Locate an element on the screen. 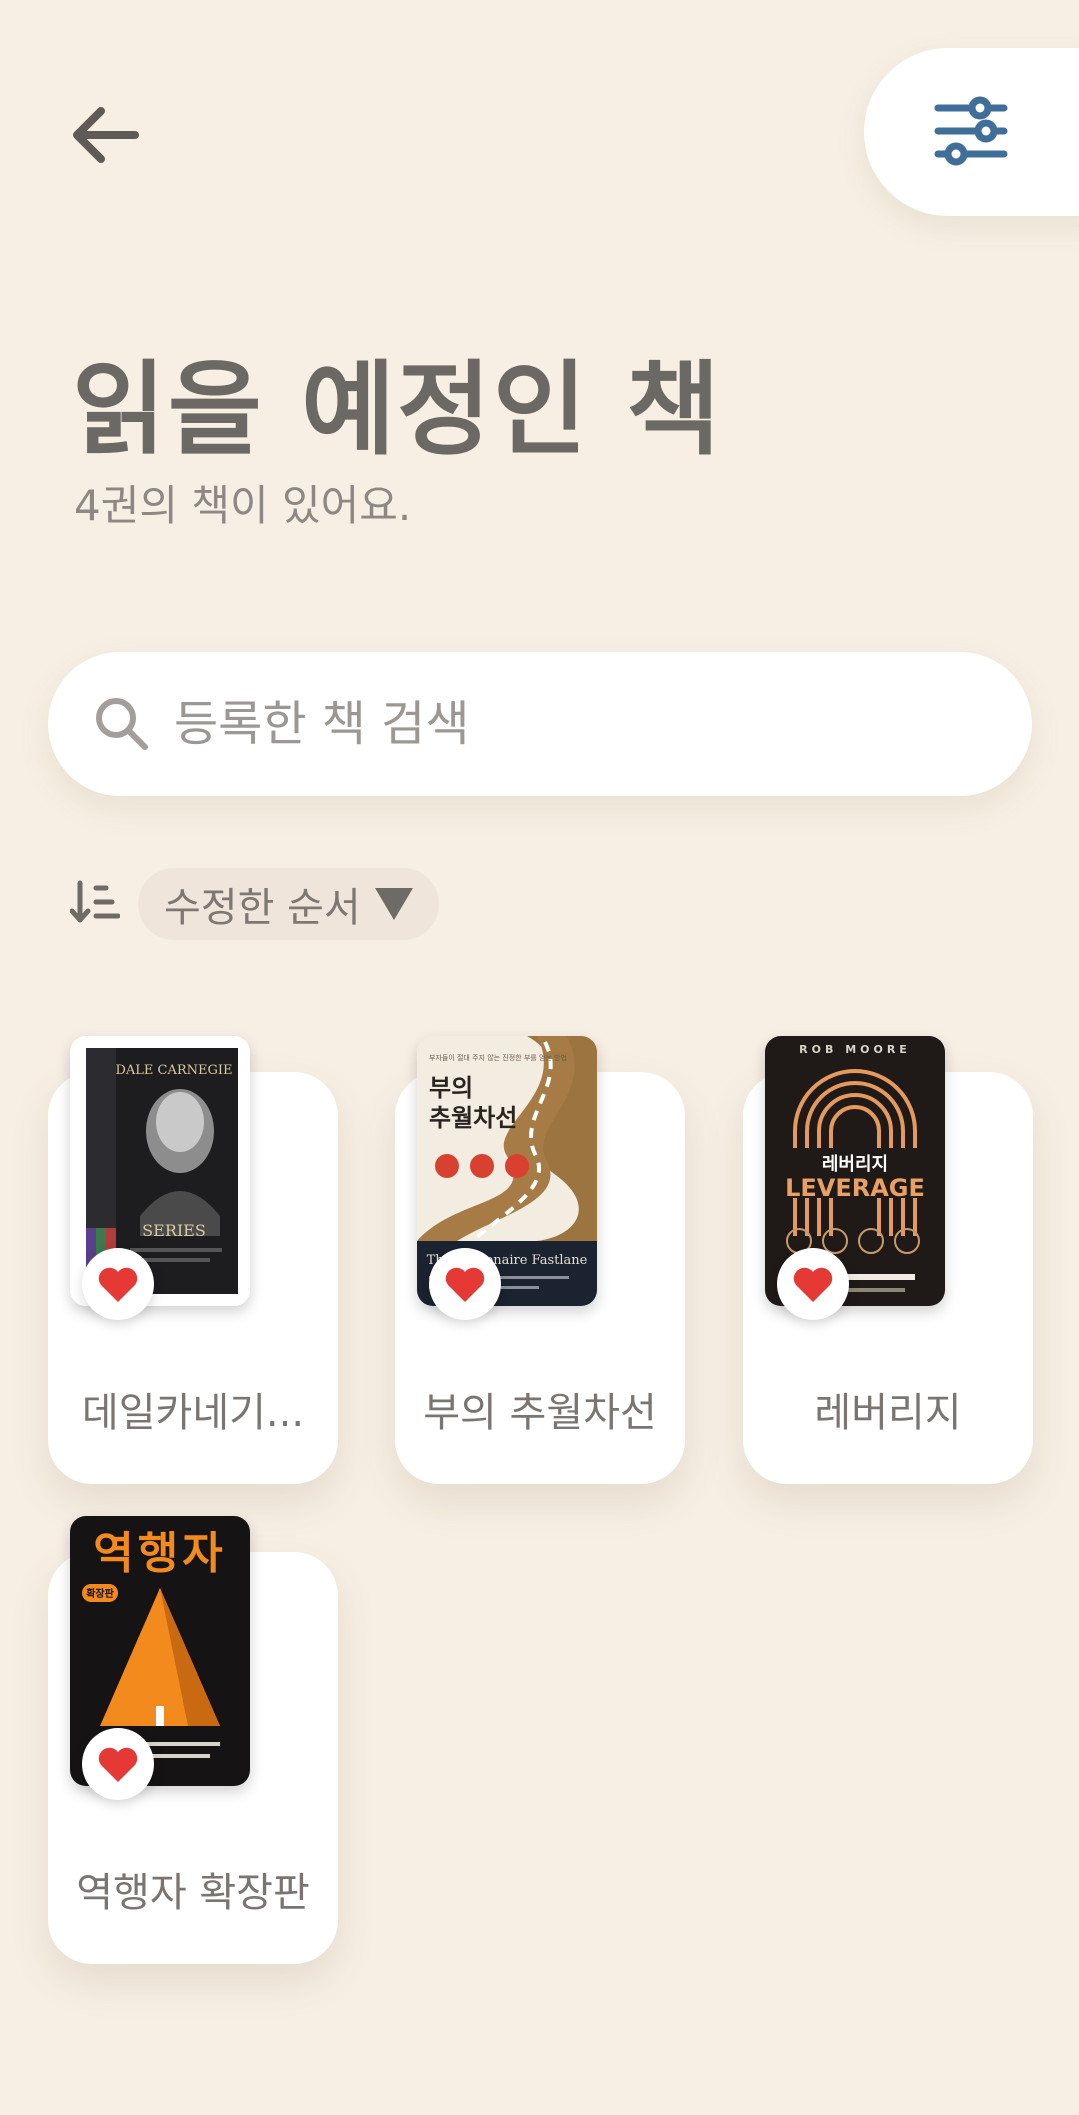 Image resolution: width=1079 pixels, height=2115 pixels. sliders-icon is located at coordinates (971, 131).